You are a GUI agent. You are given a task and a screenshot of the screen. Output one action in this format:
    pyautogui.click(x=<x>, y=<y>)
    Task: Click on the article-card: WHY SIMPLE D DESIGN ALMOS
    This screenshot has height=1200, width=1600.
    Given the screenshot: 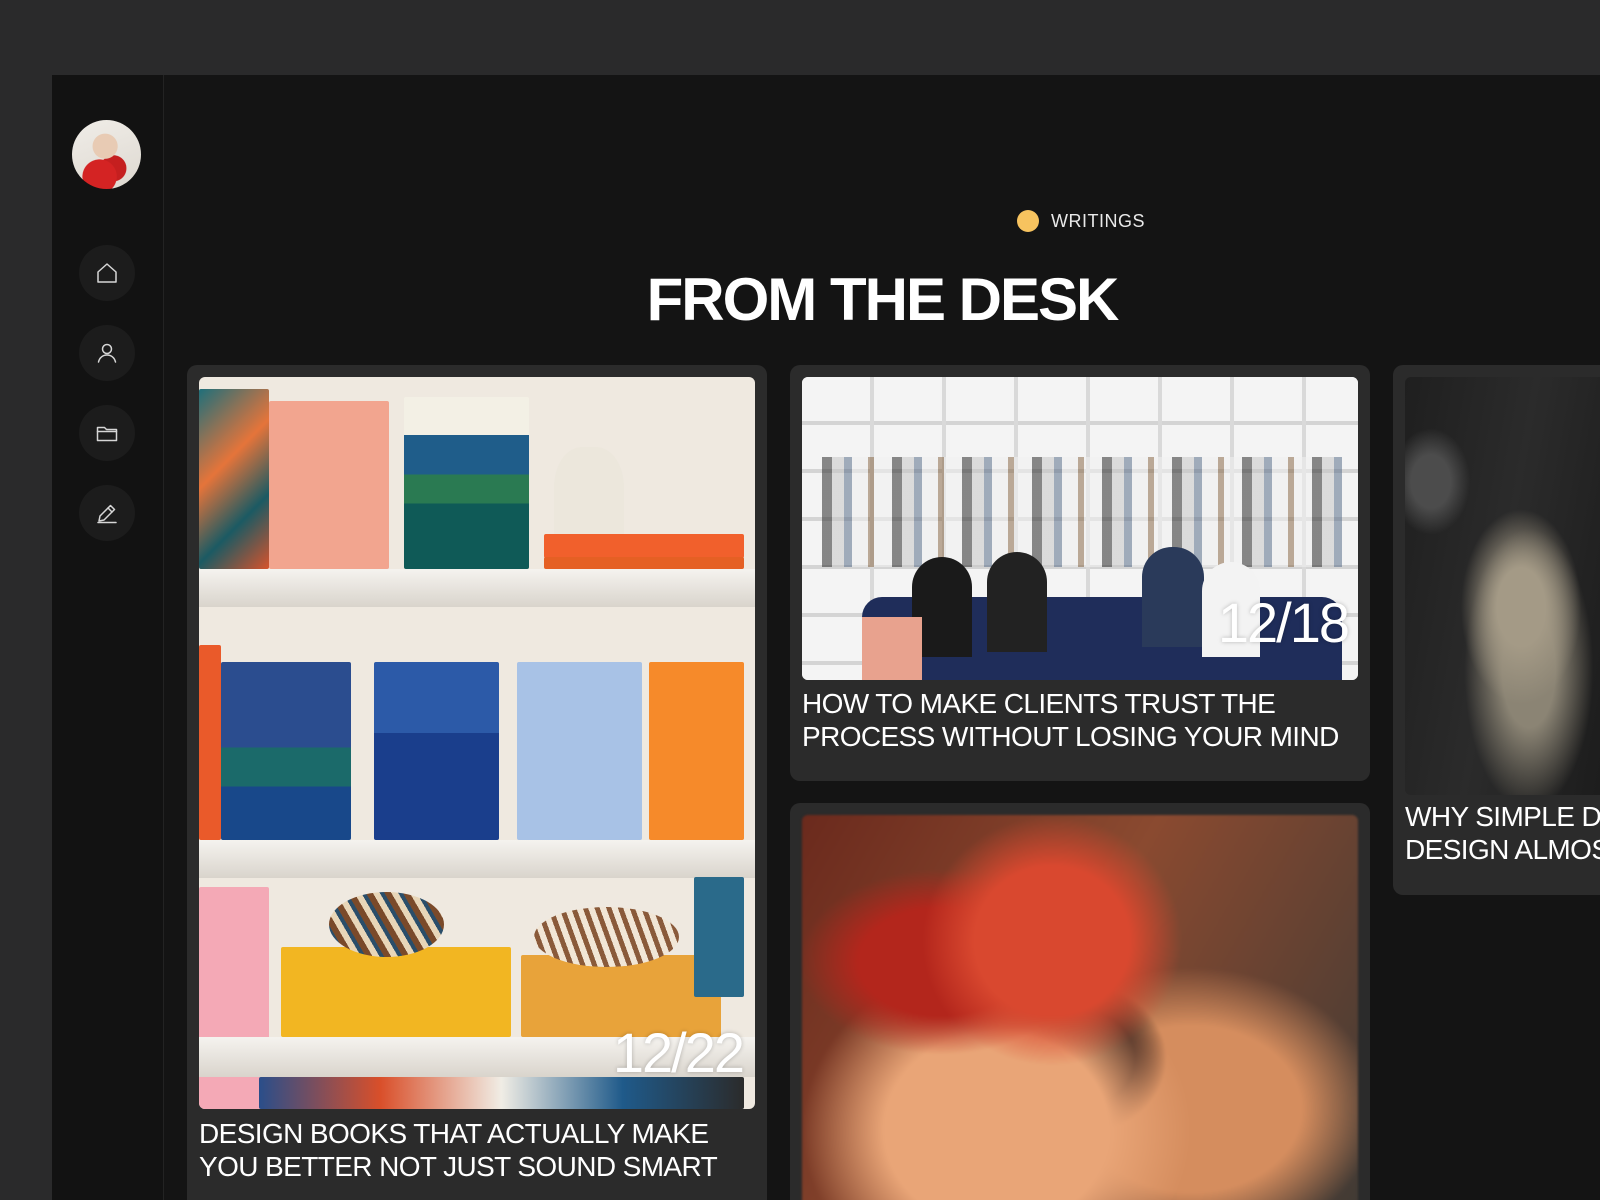 What is the action you would take?
    pyautogui.click(x=1496, y=630)
    